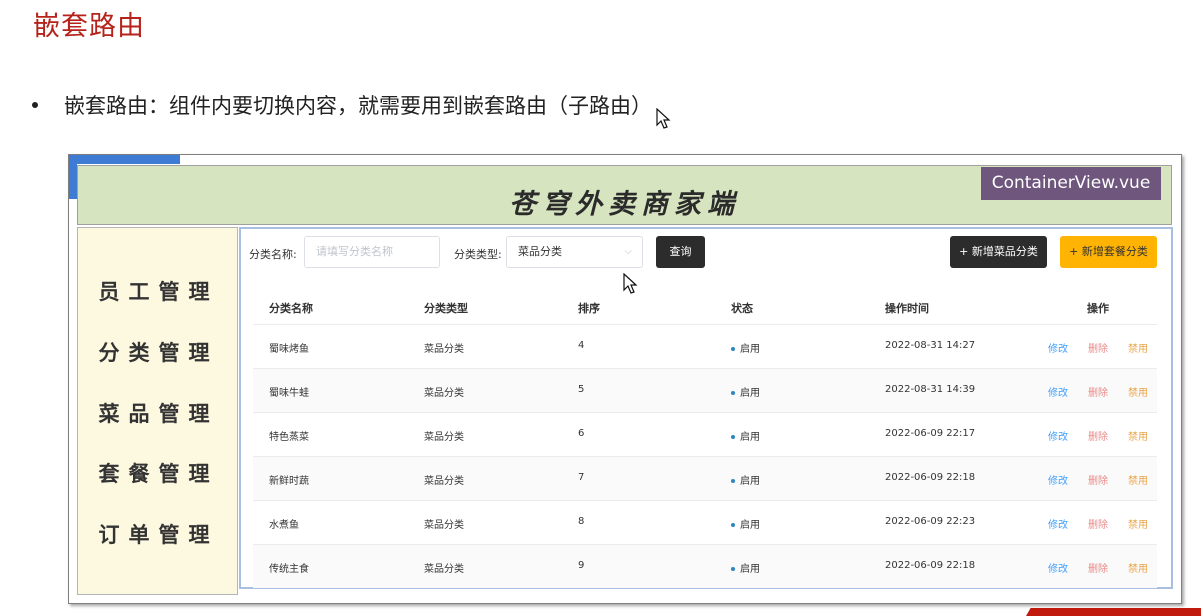 Image resolution: width=1201 pixels, height=616 pixels. Describe the element at coordinates (289, 481) in the screenshot. I see `cell-name: 新鲜时蔬` at that location.